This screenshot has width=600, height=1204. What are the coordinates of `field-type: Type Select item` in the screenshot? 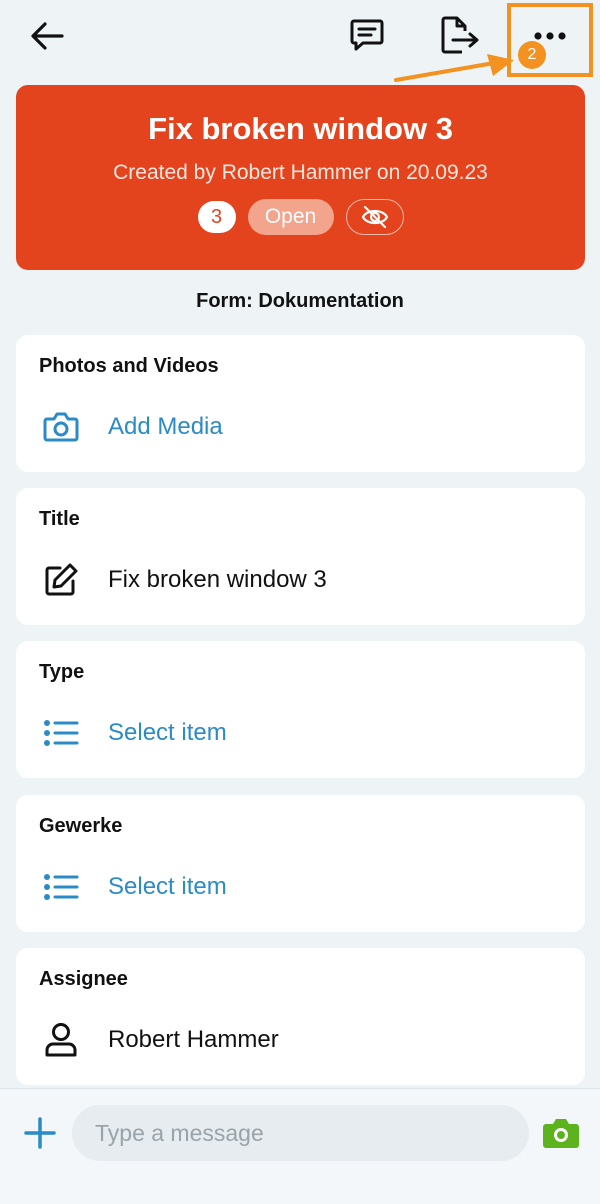 It's located at (300, 709).